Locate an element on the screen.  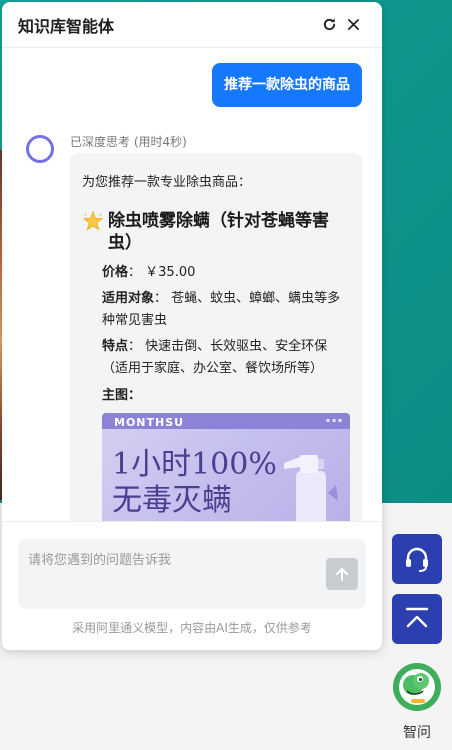
price-label: 价格 is located at coordinates (115, 272).